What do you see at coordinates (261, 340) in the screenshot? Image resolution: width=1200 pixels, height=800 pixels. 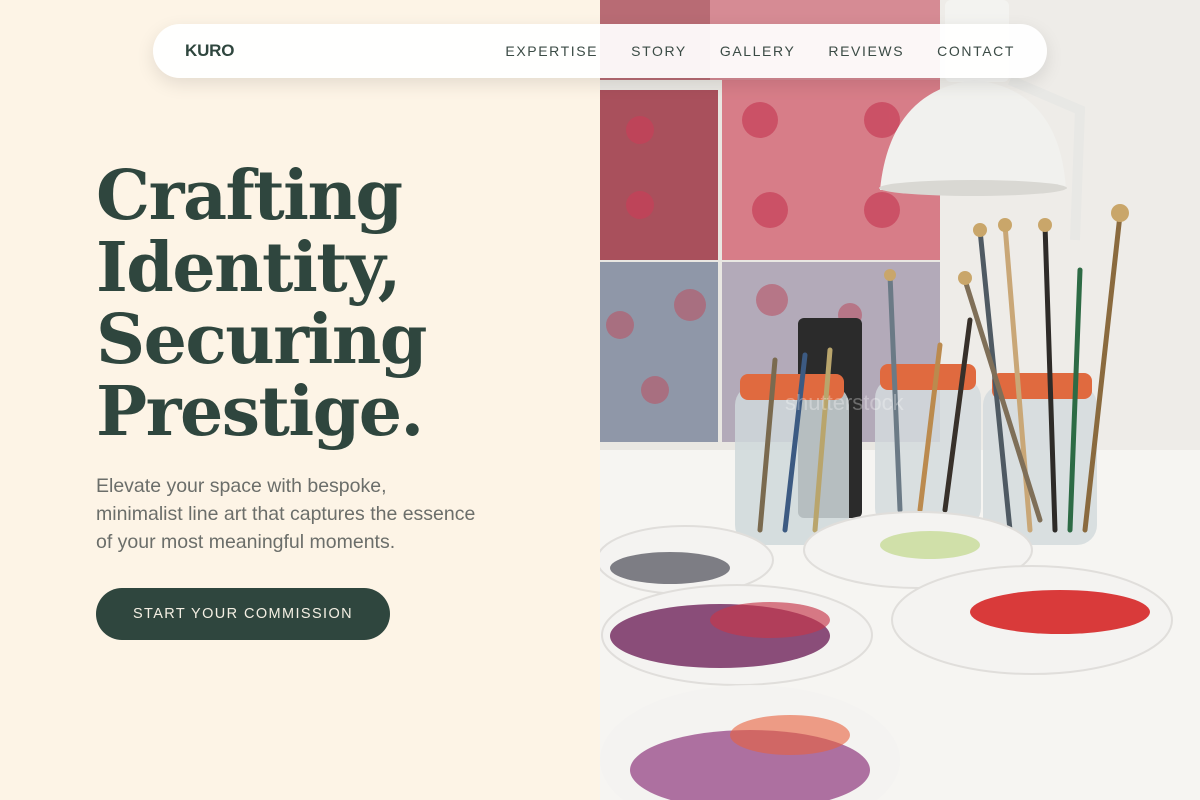 I see `hero-title-line: Securing` at bounding box center [261, 340].